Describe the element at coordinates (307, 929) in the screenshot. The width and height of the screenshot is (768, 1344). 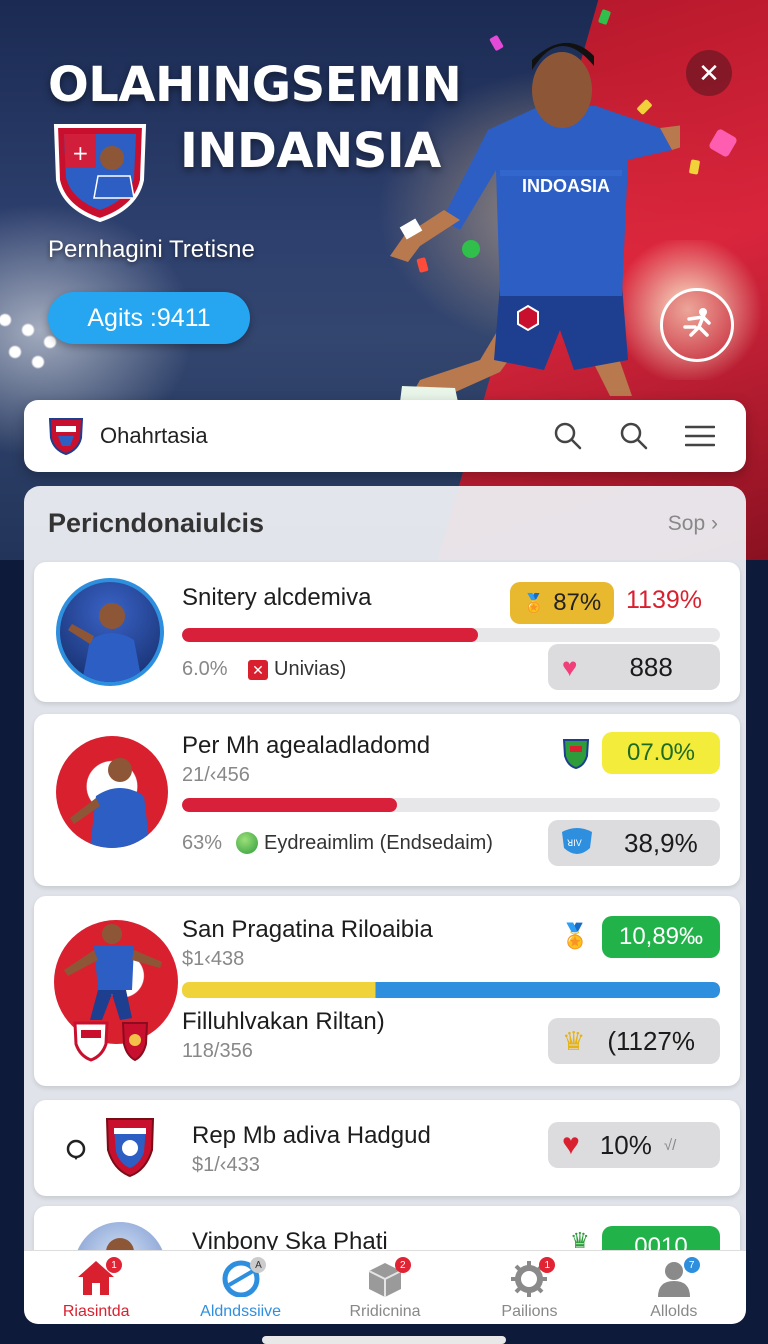
I see `player-name: San Pragatina Riloaibia` at that location.